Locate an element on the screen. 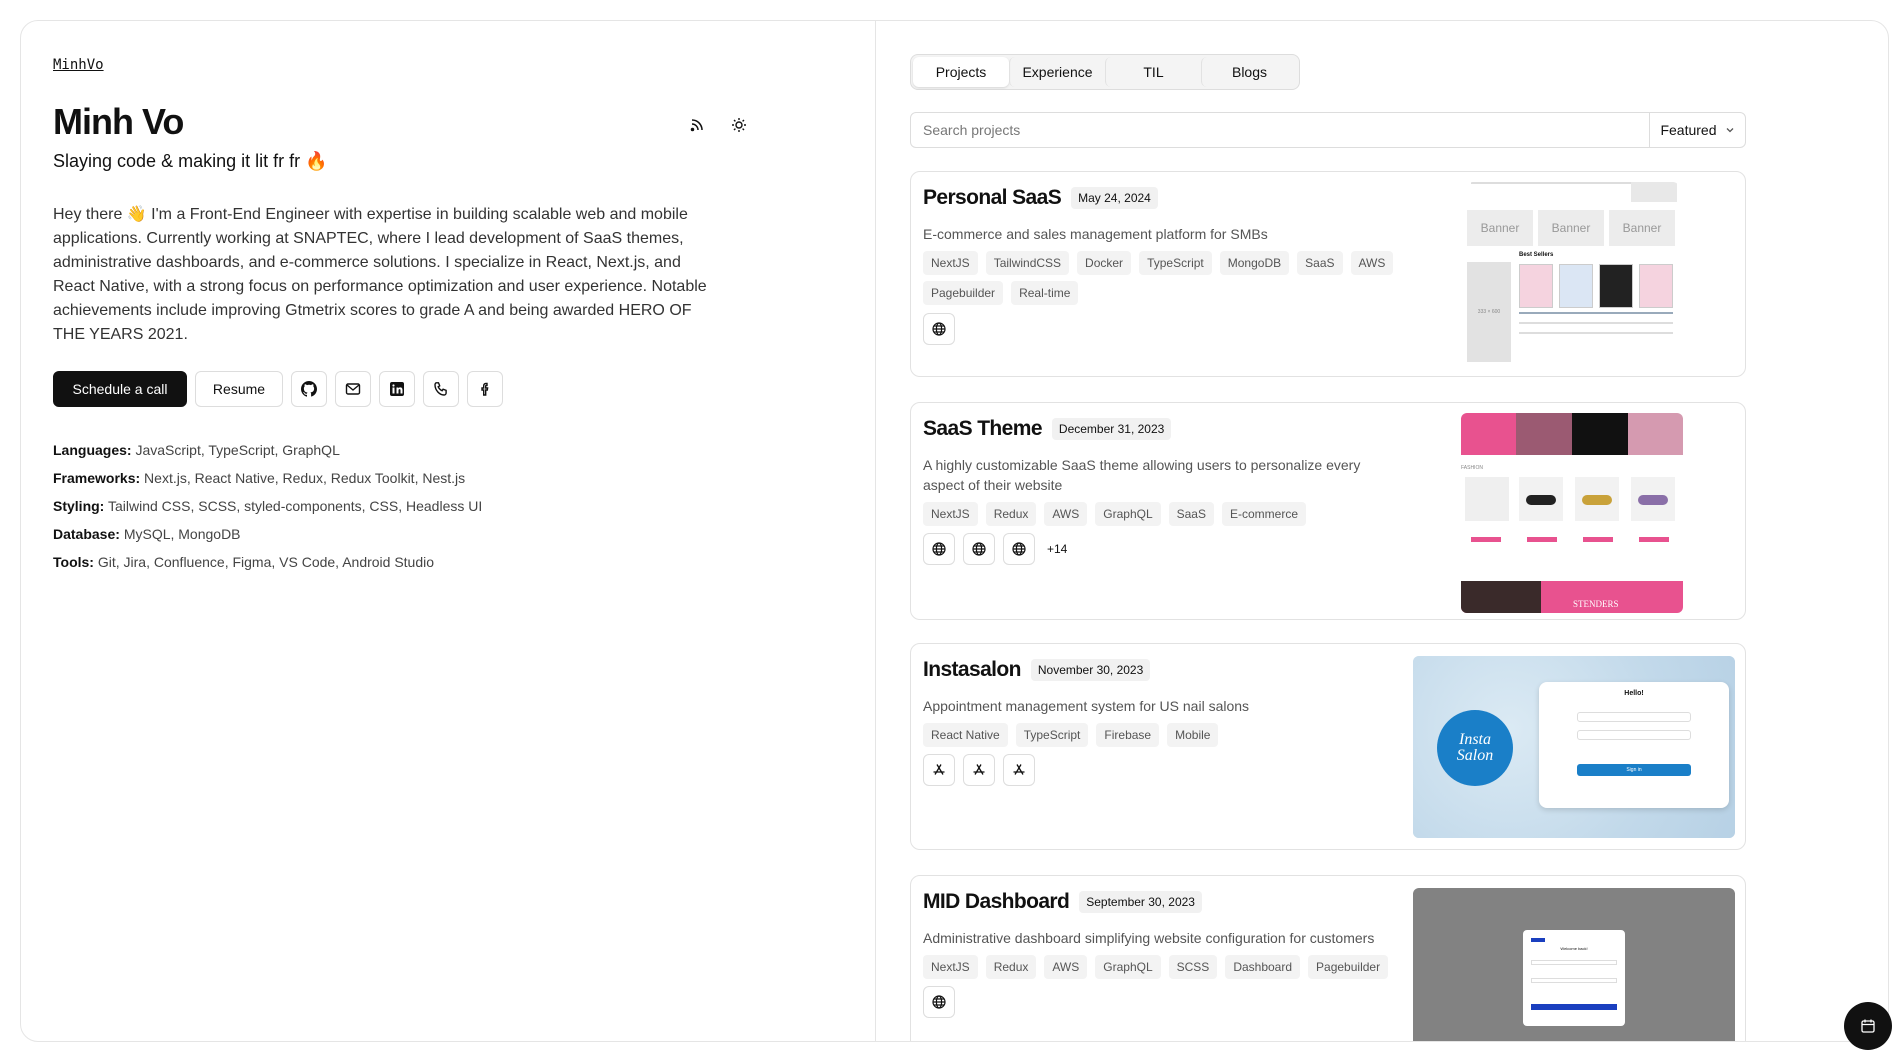 This screenshot has height=1060, width=1900. handle-link: MinhVo is located at coordinates (78, 65).